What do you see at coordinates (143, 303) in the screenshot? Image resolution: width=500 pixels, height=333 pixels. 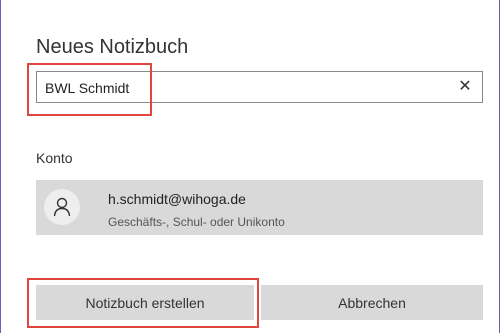 I see `highlight-box-create` at bounding box center [143, 303].